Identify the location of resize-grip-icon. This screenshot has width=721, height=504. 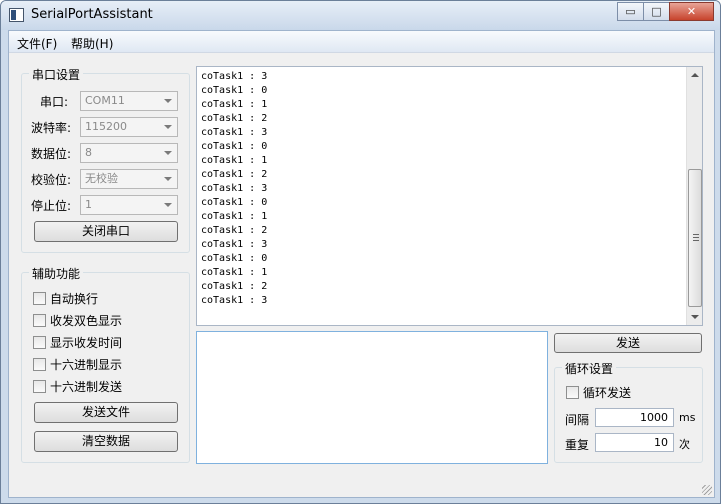
(707, 490).